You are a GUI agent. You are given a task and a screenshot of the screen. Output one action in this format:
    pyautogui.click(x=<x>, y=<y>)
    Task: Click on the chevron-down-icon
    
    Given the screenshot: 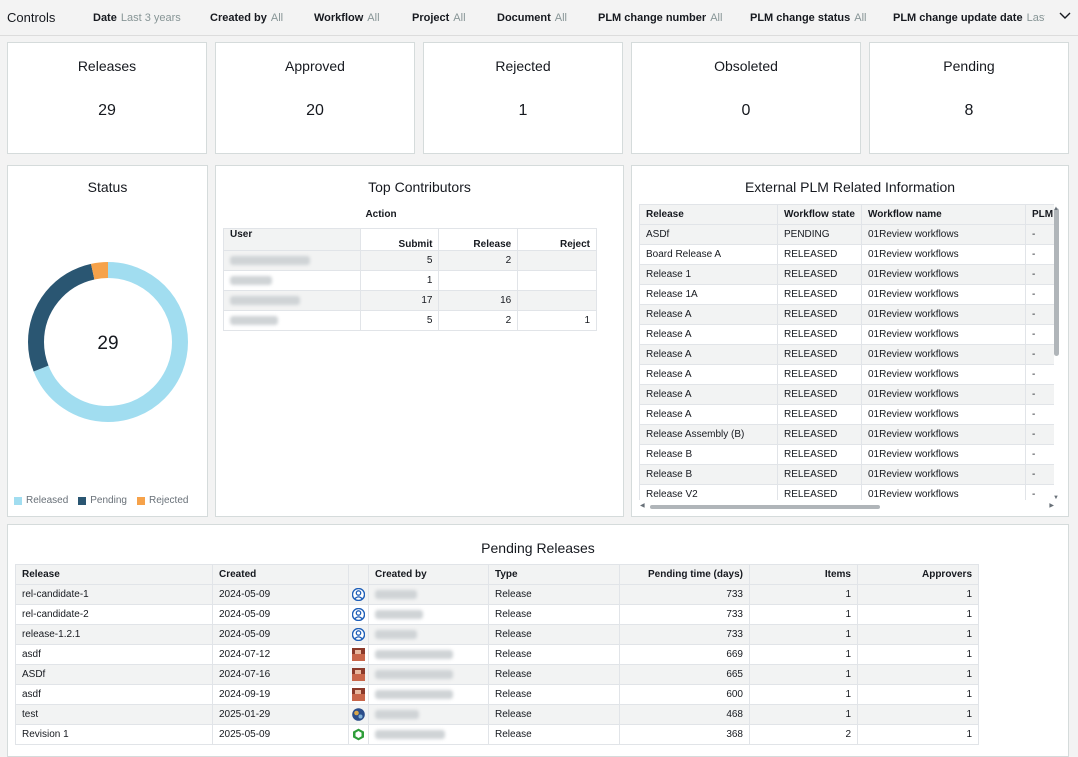 What is the action you would take?
    pyautogui.click(x=1065, y=16)
    